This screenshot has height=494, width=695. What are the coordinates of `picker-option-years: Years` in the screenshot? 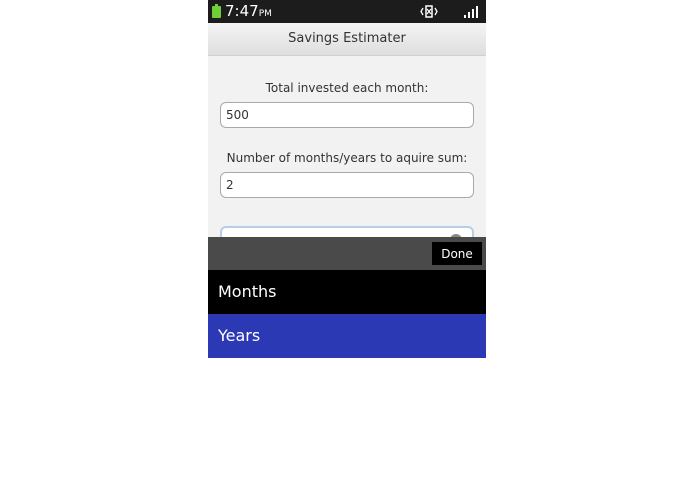 It's located at (347, 336).